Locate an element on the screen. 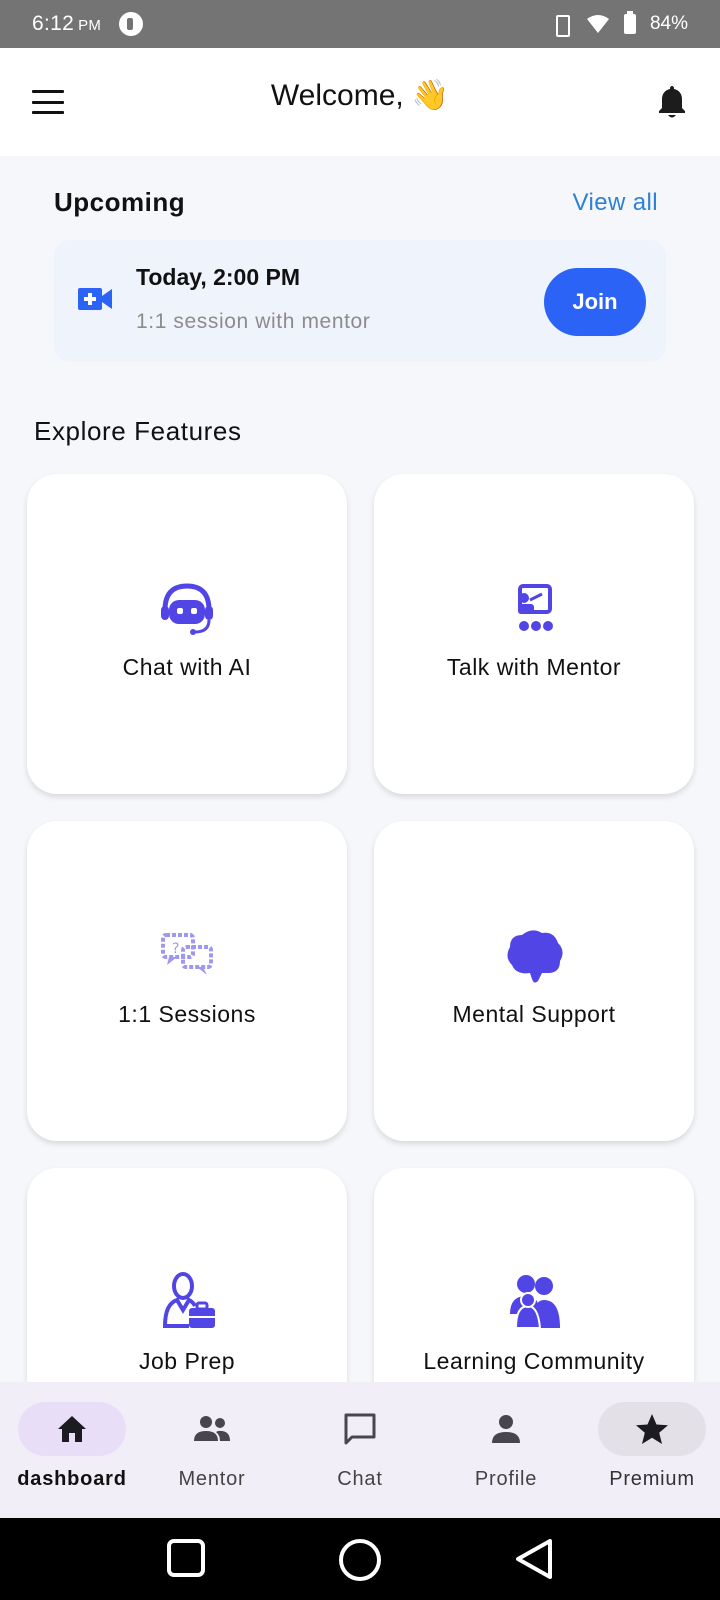  session-time: Today, 2:00 PM is located at coordinates (218, 277).